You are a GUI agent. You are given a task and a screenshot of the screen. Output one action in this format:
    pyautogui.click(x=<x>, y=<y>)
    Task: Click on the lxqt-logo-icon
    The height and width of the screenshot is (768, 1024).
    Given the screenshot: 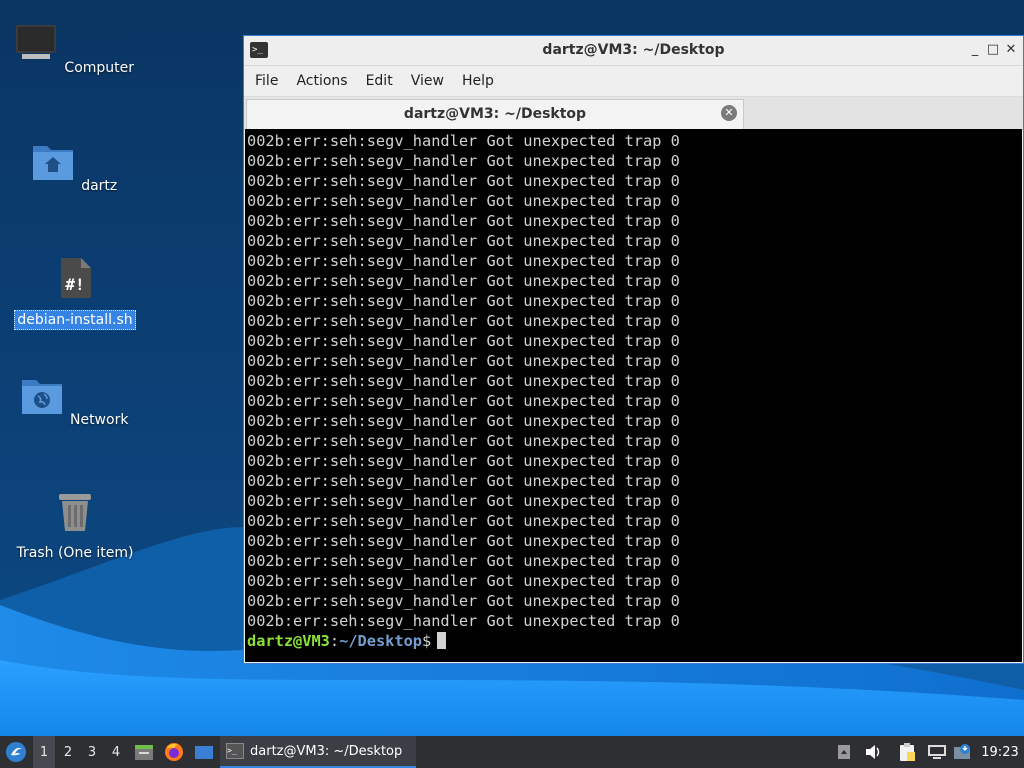 What is the action you would take?
    pyautogui.click(x=16, y=752)
    